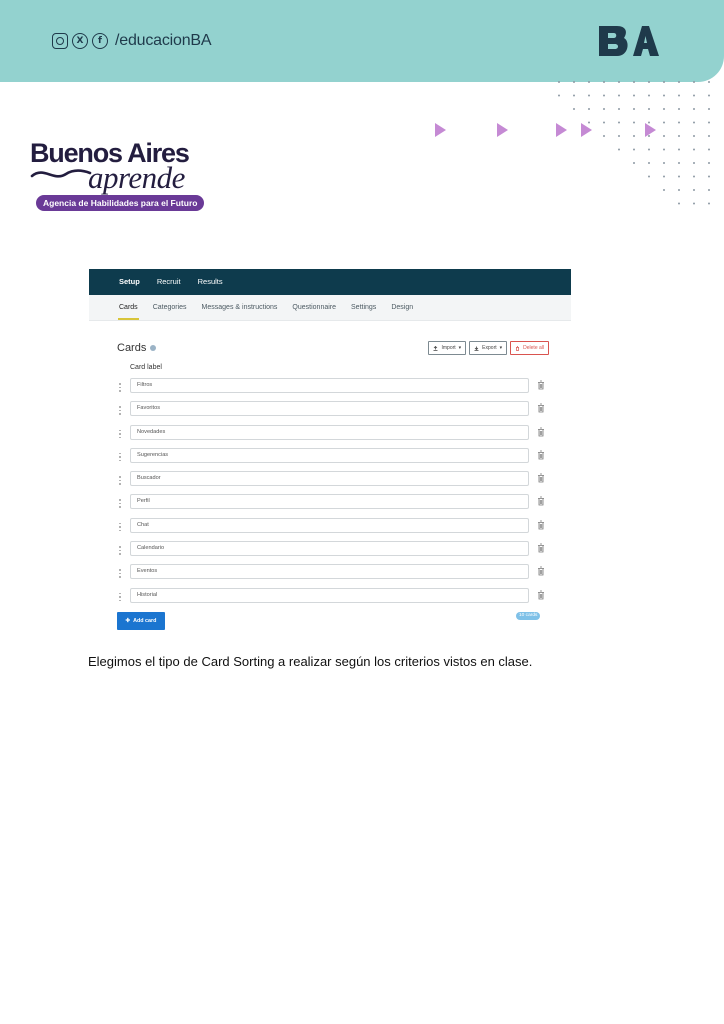 The height and width of the screenshot is (1024, 724). I want to click on section-title-text: Cards, so click(132, 348).